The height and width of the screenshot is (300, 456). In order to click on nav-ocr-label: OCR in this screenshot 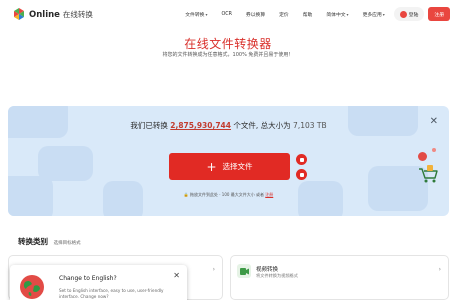, I will do `click(226, 14)`.